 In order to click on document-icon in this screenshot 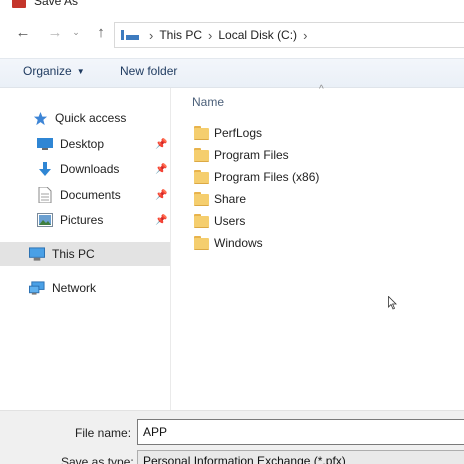, I will do `click(45, 195)`.